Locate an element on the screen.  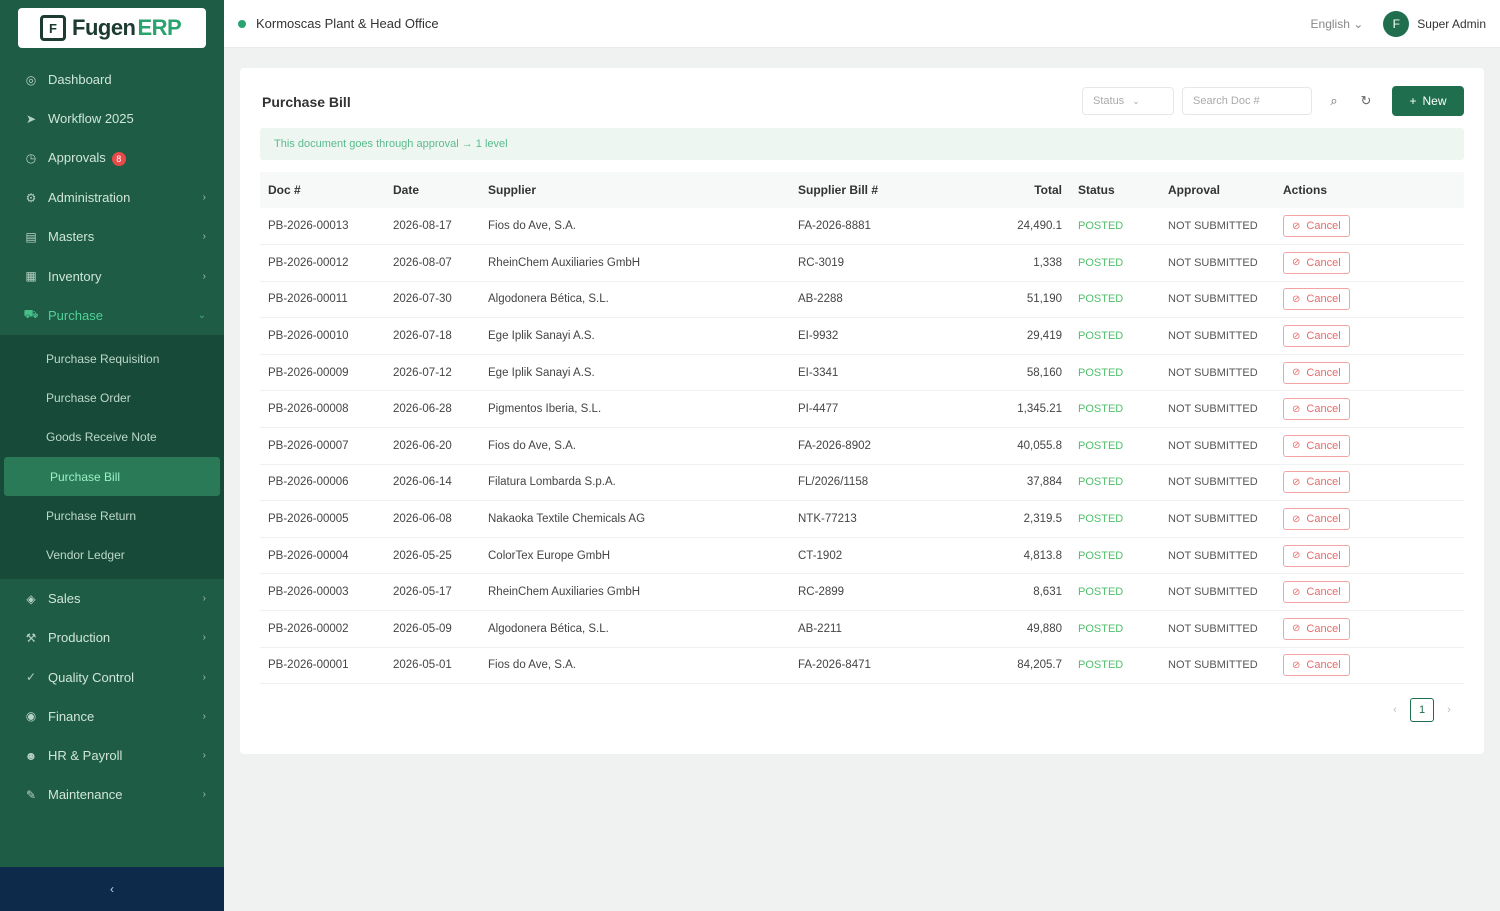
column-header-approval: Approval is located at coordinates (1217, 190).